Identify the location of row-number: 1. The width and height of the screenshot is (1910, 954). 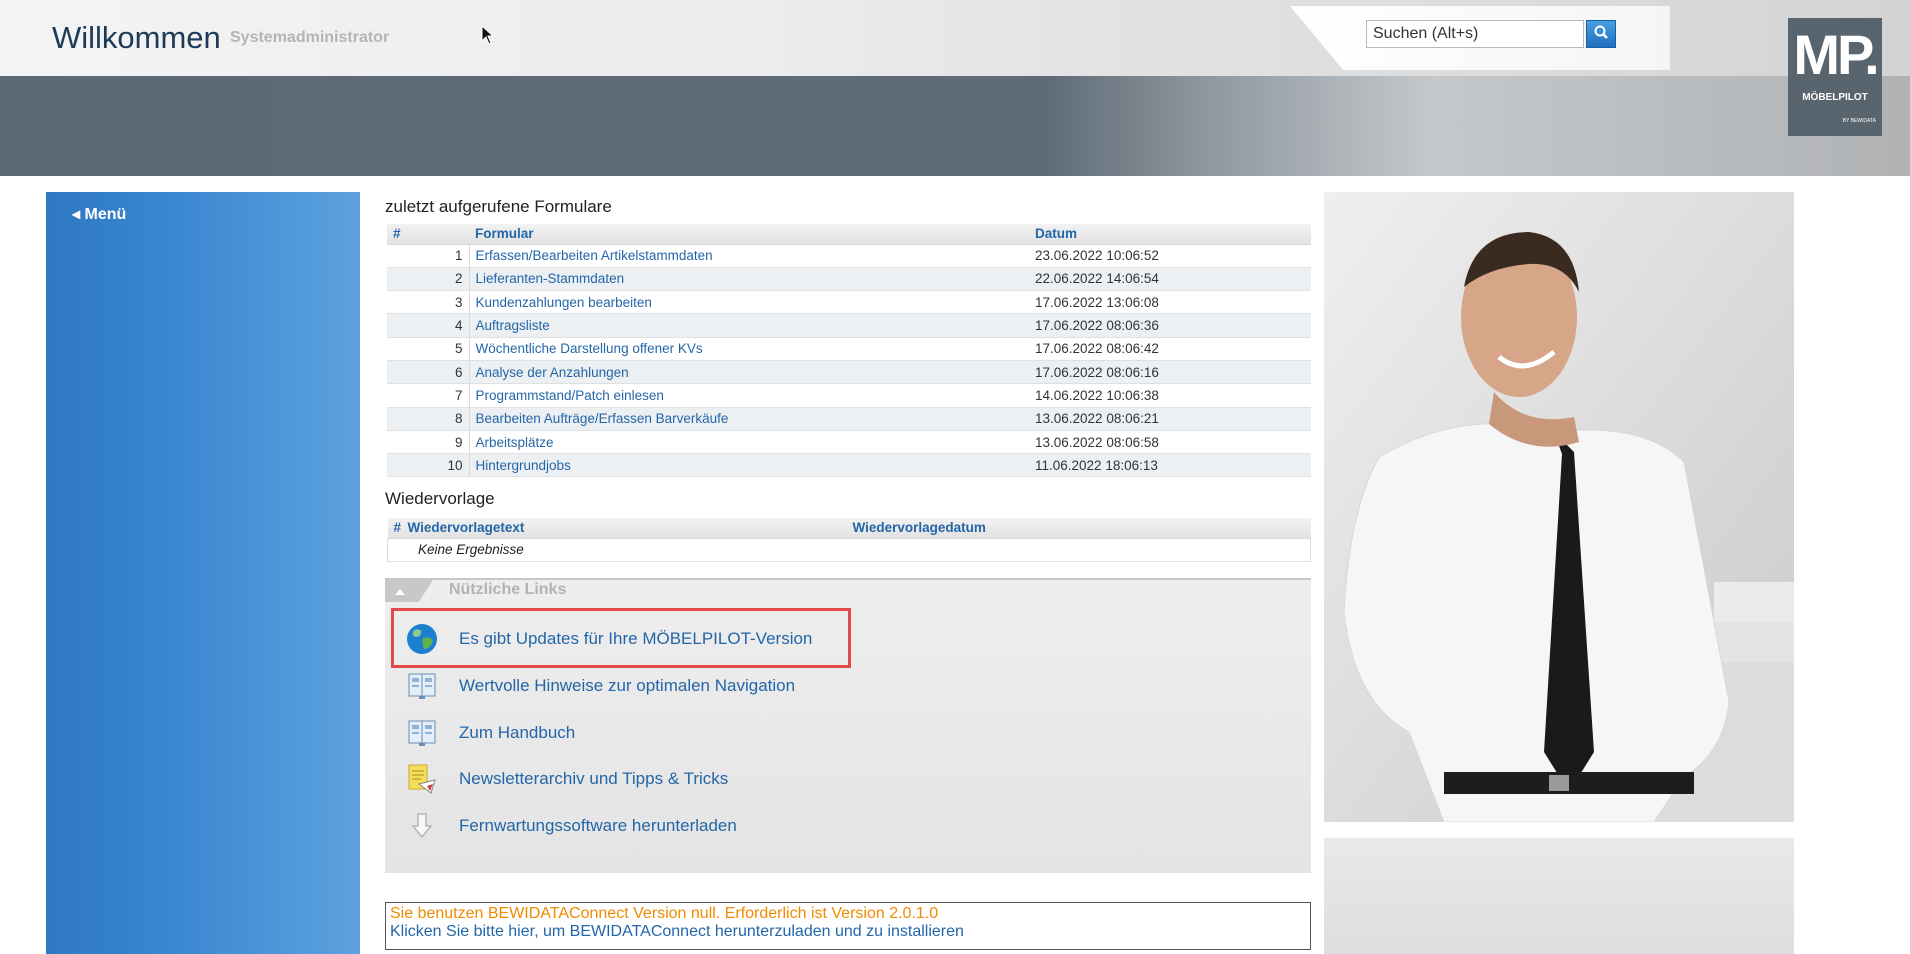
(428, 256).